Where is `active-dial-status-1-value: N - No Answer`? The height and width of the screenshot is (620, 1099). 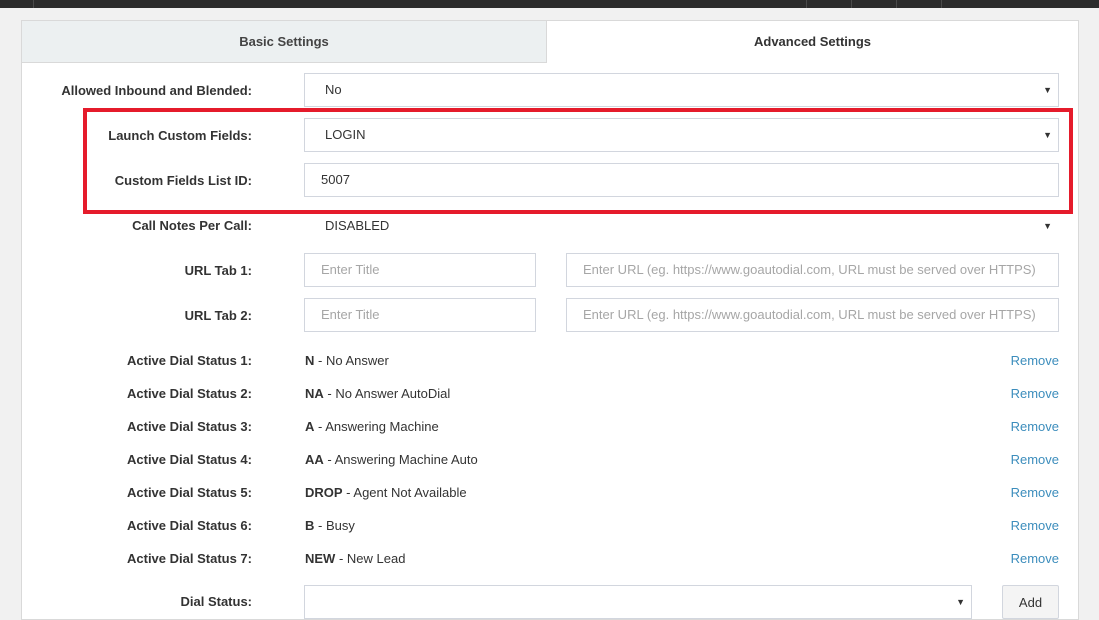
active-dial-status-1-value: N - No Answer is located at coordinates (347, 360).